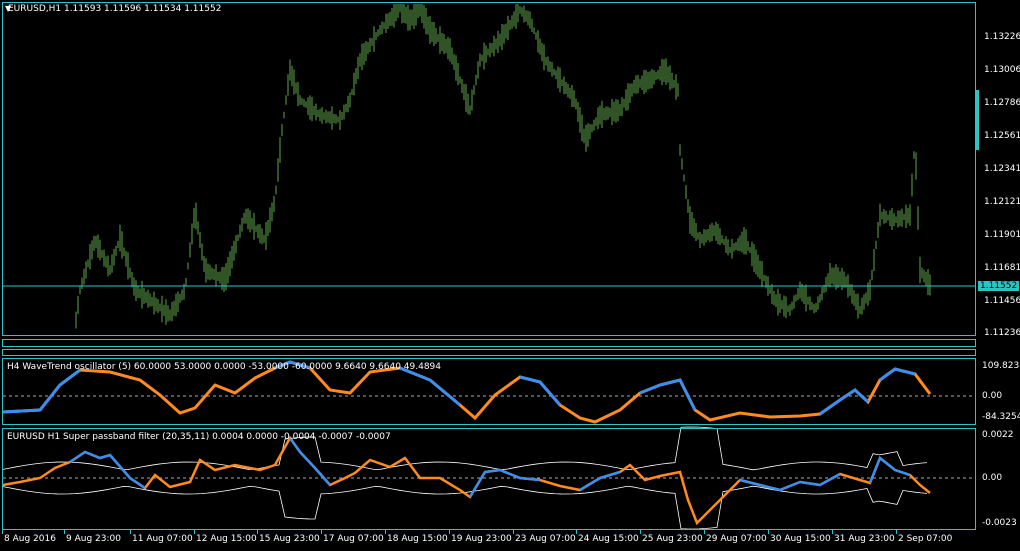 The height and width of the screenshot is (551, 1020). What do you see at coordinates (1002, 235) in the screenshot?
I see `price-label: 1.11901` at bounding box center [1002, 235].